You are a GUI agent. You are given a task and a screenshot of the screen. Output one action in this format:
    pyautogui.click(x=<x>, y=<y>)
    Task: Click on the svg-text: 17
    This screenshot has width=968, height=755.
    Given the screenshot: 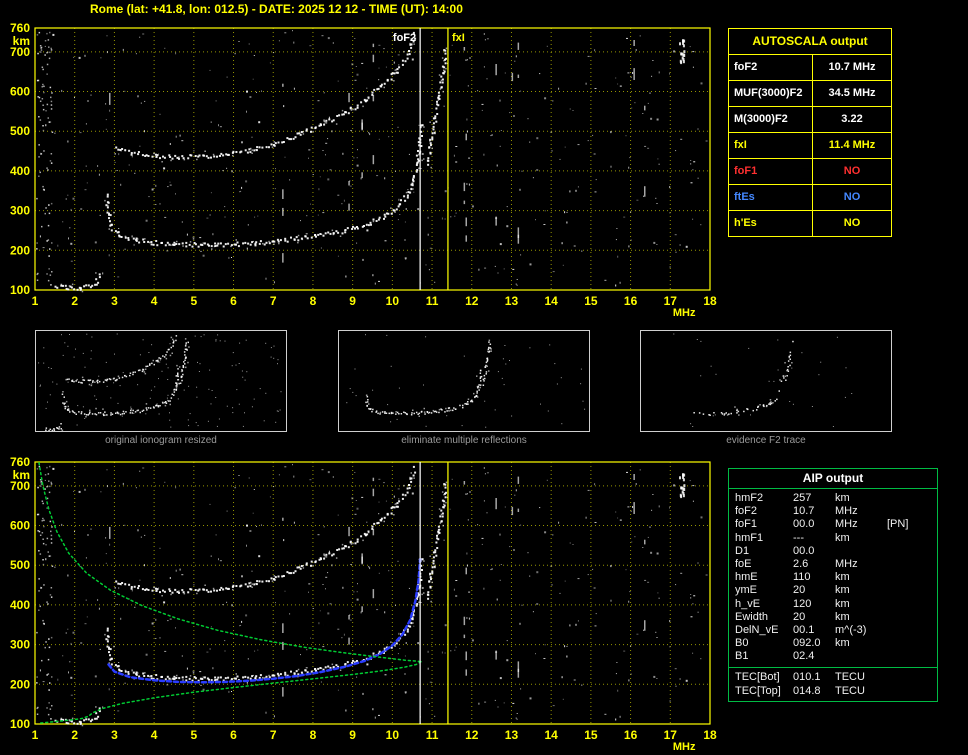 What is the action you would take?
    pyautogui.click(x=671, y=735)
    